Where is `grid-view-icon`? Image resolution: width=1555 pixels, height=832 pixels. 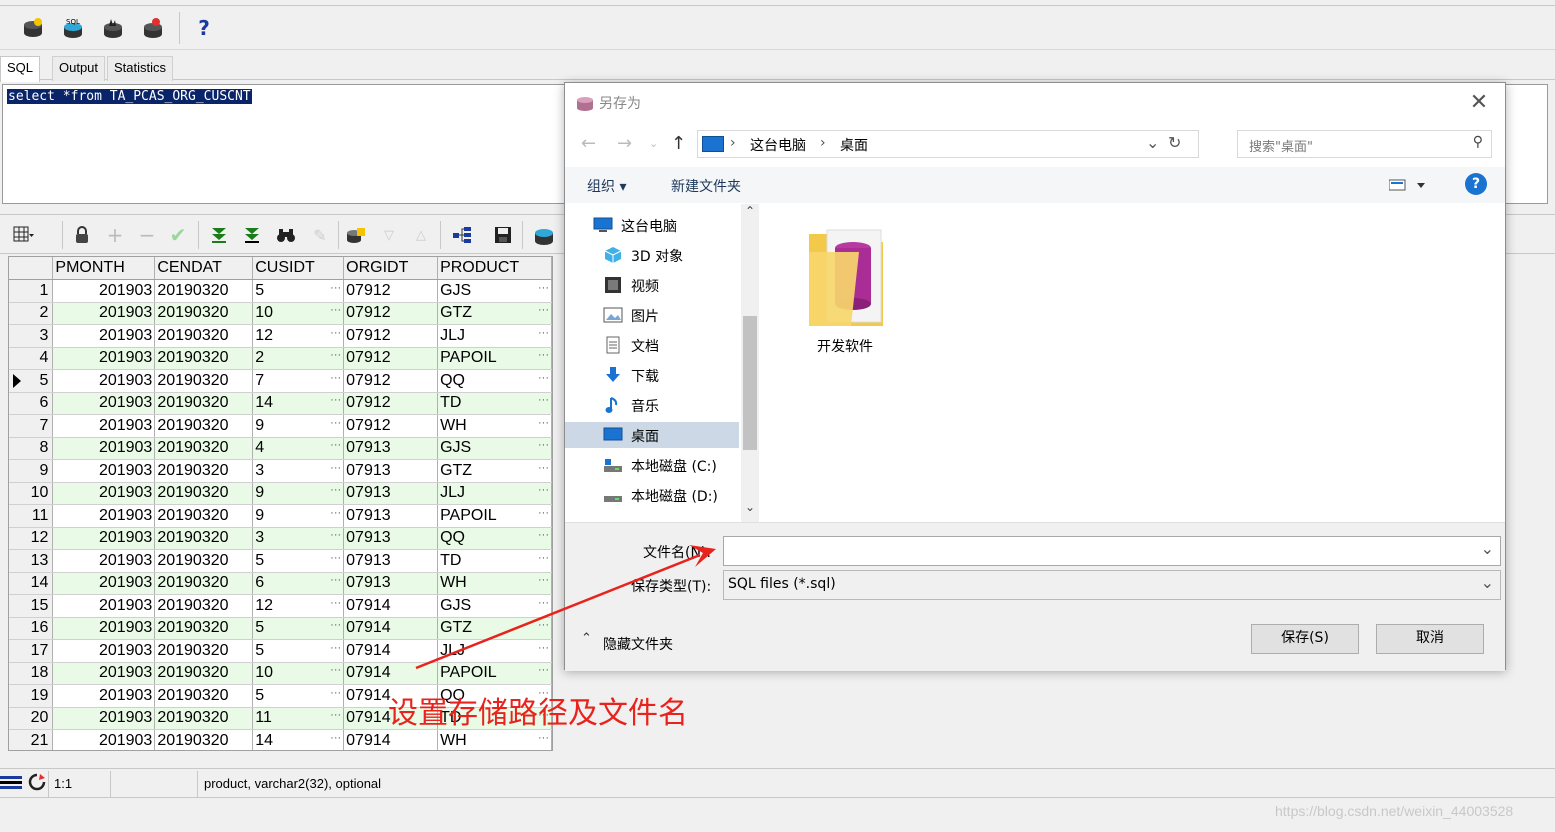 grid-view-icon is located at coordinates (24, 235).